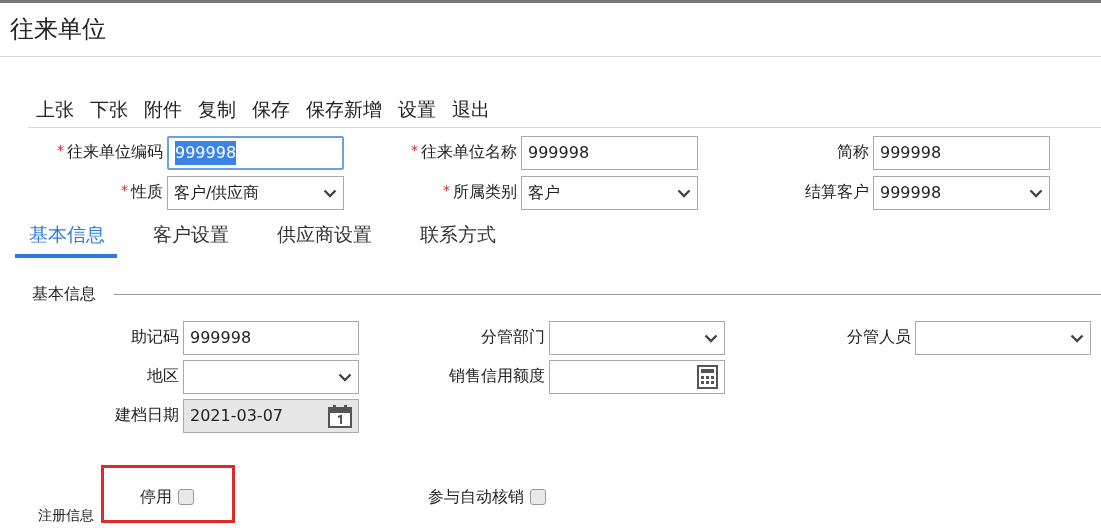 The height and width of the screenshot is (528, 1101). Describe the element at coordinates (64, 294) in the screenshot. I see `section-title: 基本信息` at that location.